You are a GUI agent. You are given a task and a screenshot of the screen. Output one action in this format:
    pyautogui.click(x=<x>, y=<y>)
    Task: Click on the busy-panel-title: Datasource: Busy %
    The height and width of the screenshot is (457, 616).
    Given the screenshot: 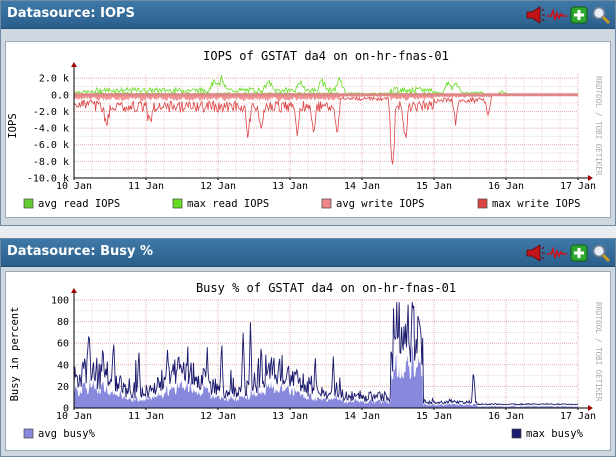 What is the action you would take?
    pyautogui.click(x=80, y=251)
    